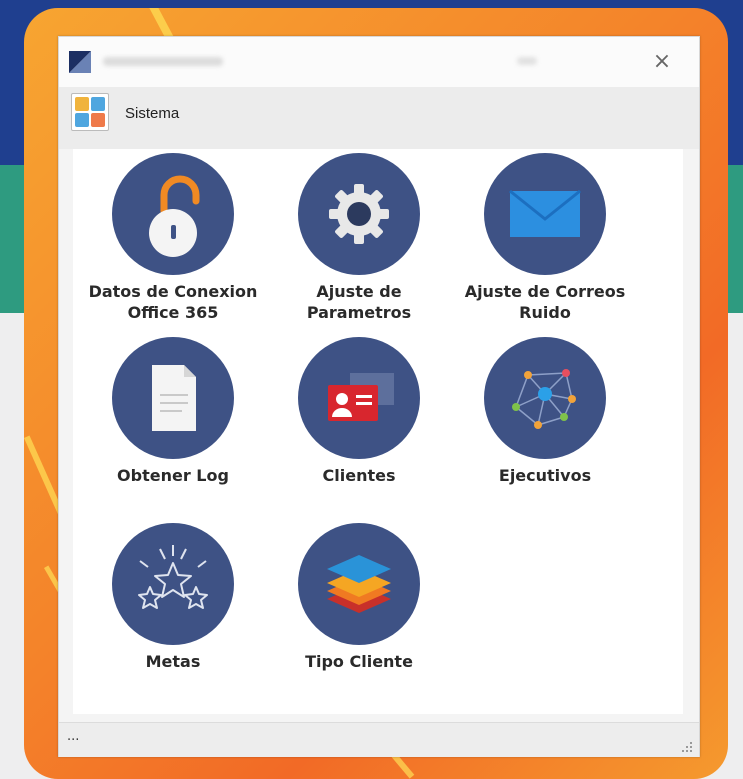 Image resolution: width=743 pixels, height=779 pixels. I want to click on tile-tipo-cliente: Tipo Cliente, so click(359, 597).